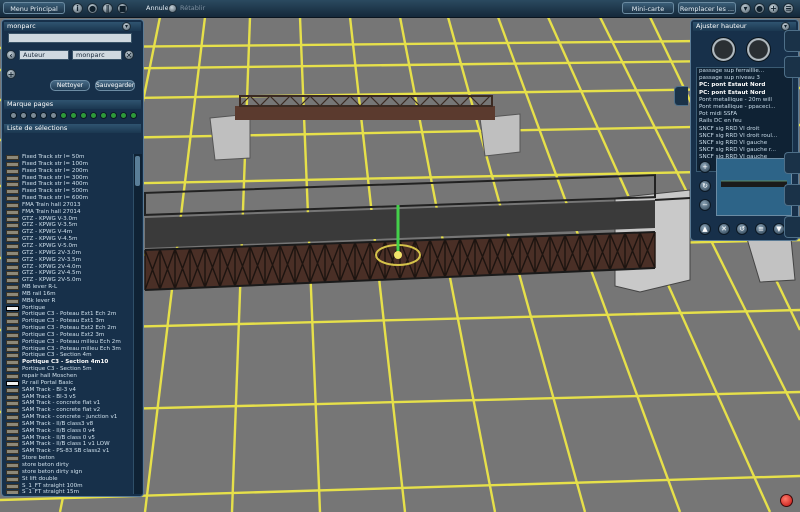 The width and height of the screenshot is (800, 512). Describe the element at coordinates (68, 349) in the screenshot. I see `asset-list-item: Portique C3 - Poteau milieu Ech 3m` at that location.